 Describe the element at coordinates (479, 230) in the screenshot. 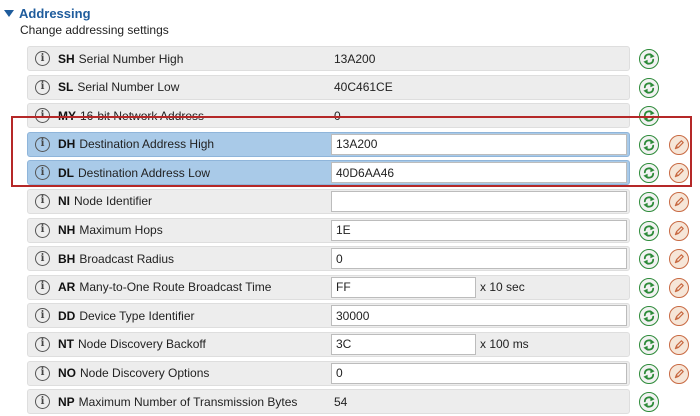

I see `param-value-input-nh` at that location.